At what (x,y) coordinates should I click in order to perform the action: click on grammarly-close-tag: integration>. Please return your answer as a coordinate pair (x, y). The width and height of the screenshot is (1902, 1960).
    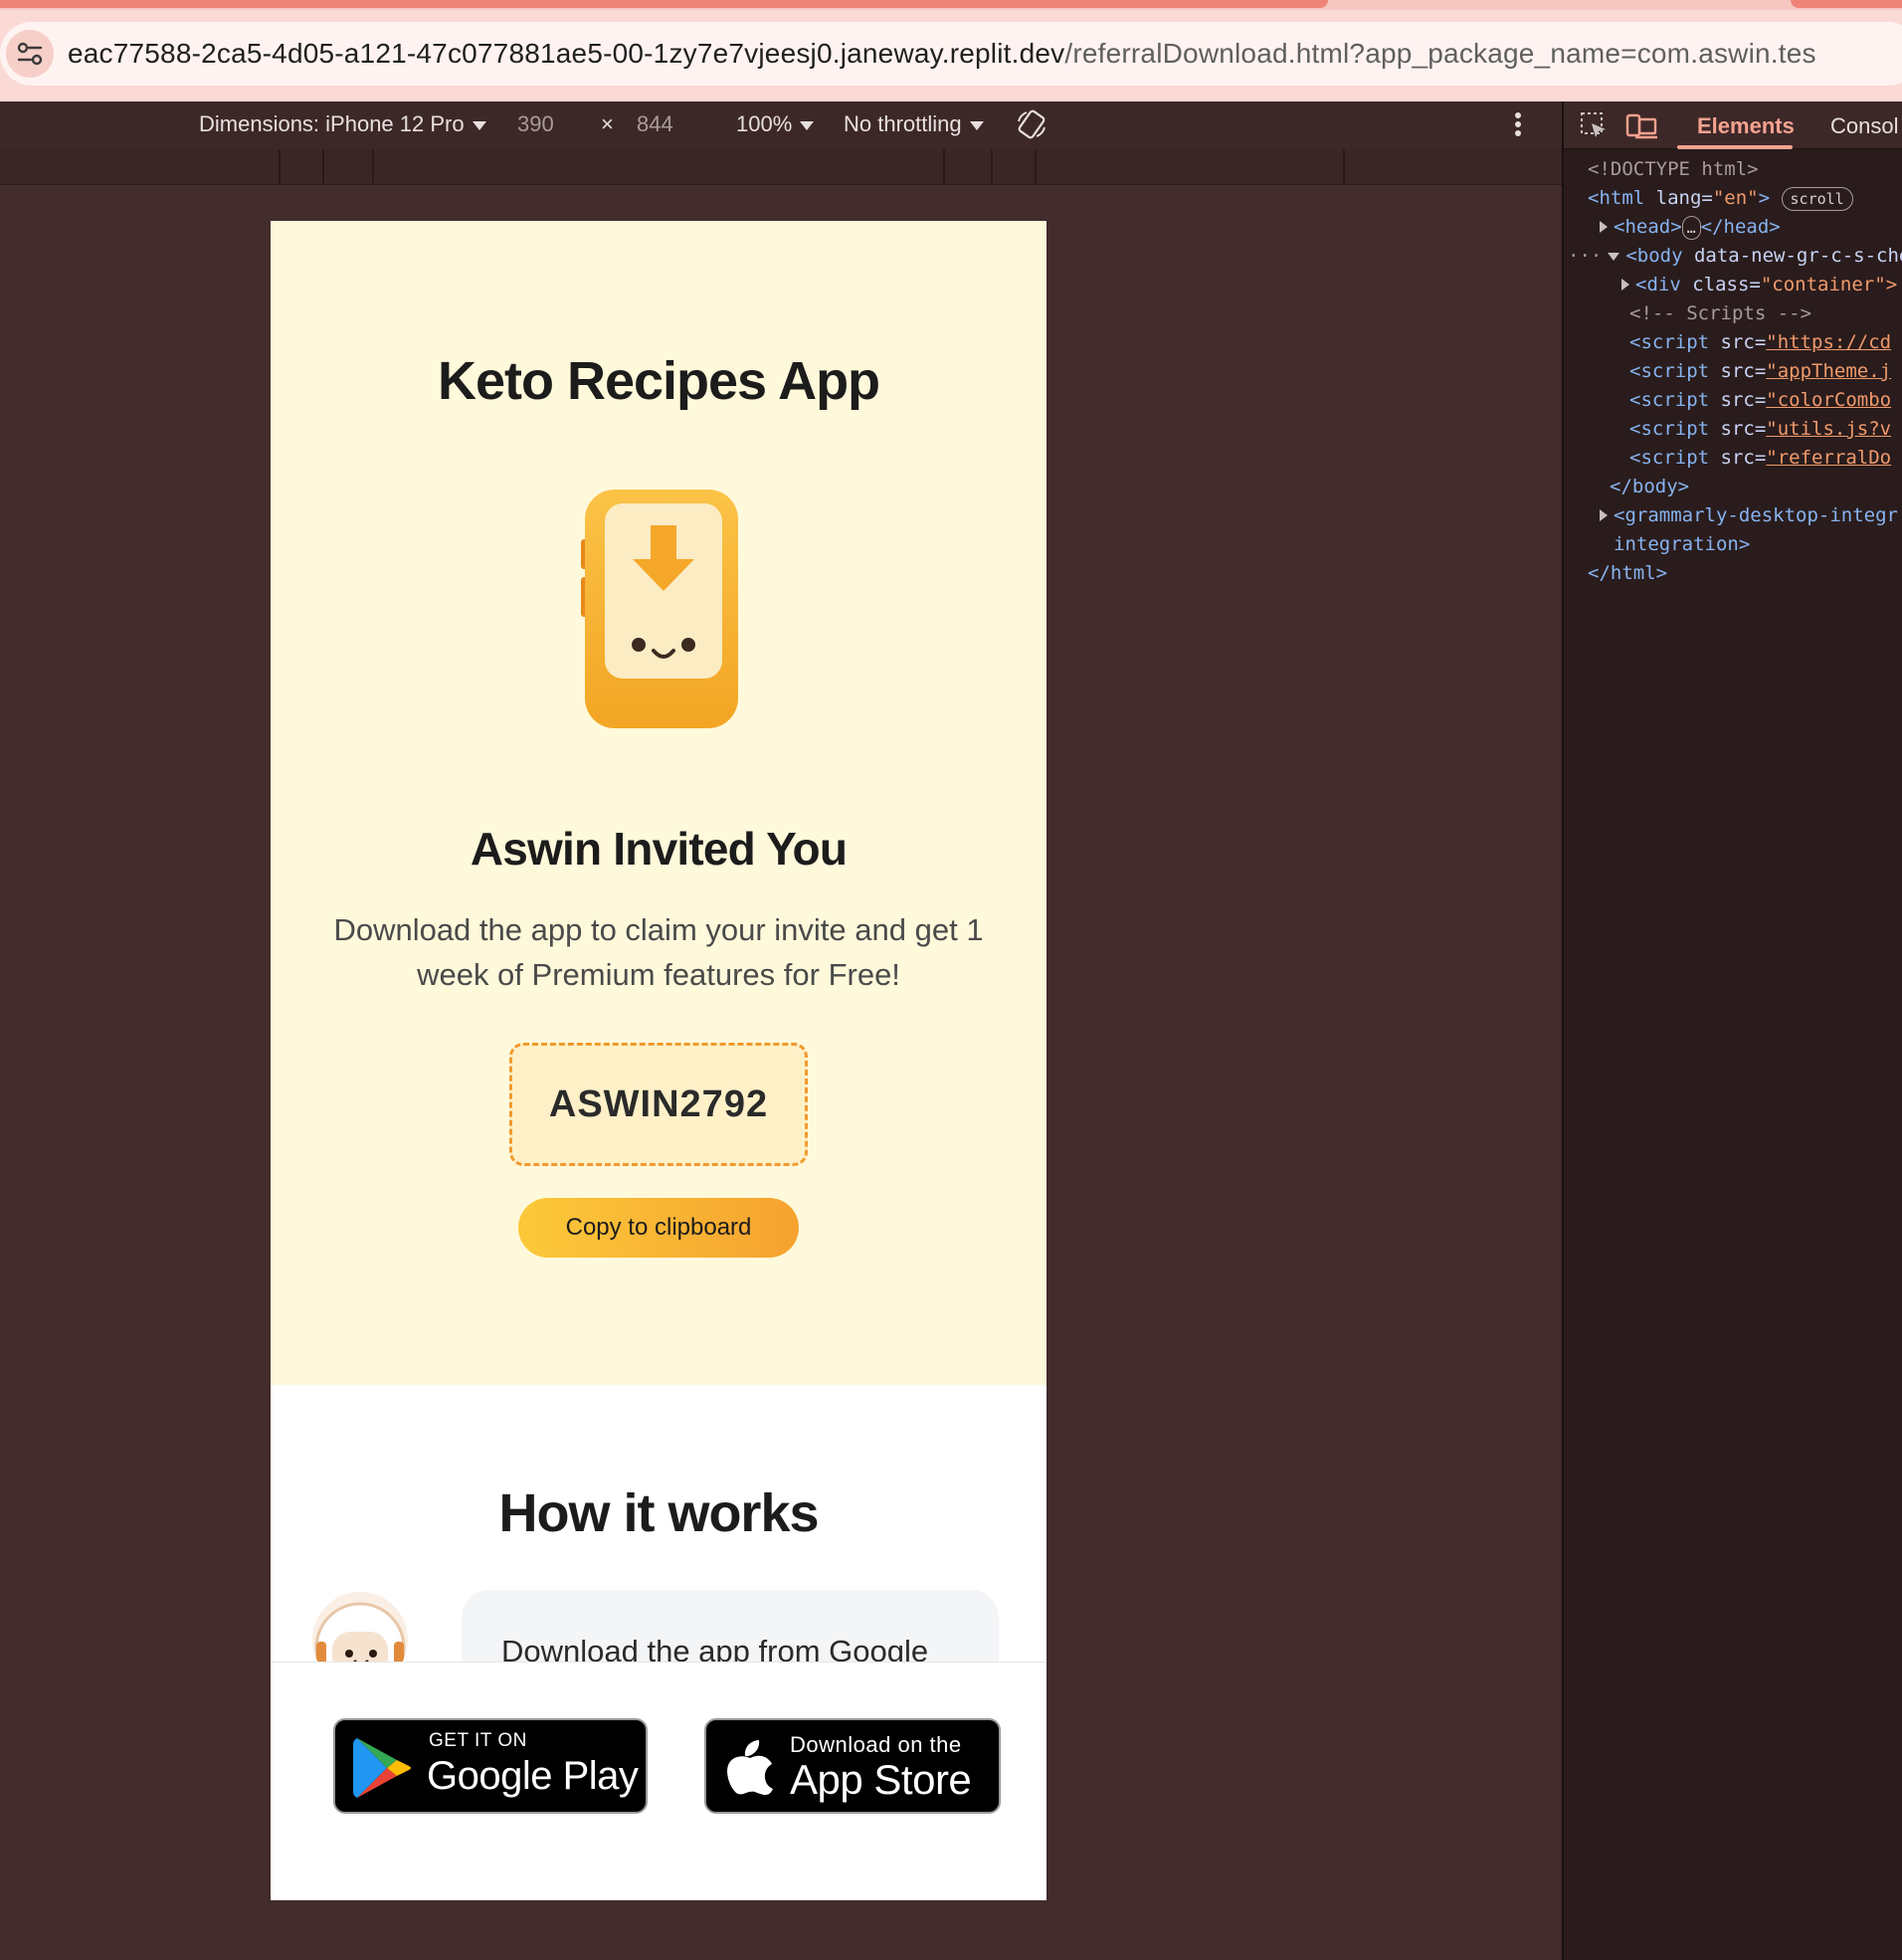
    Looking at the image, I should click on (1682, 544).